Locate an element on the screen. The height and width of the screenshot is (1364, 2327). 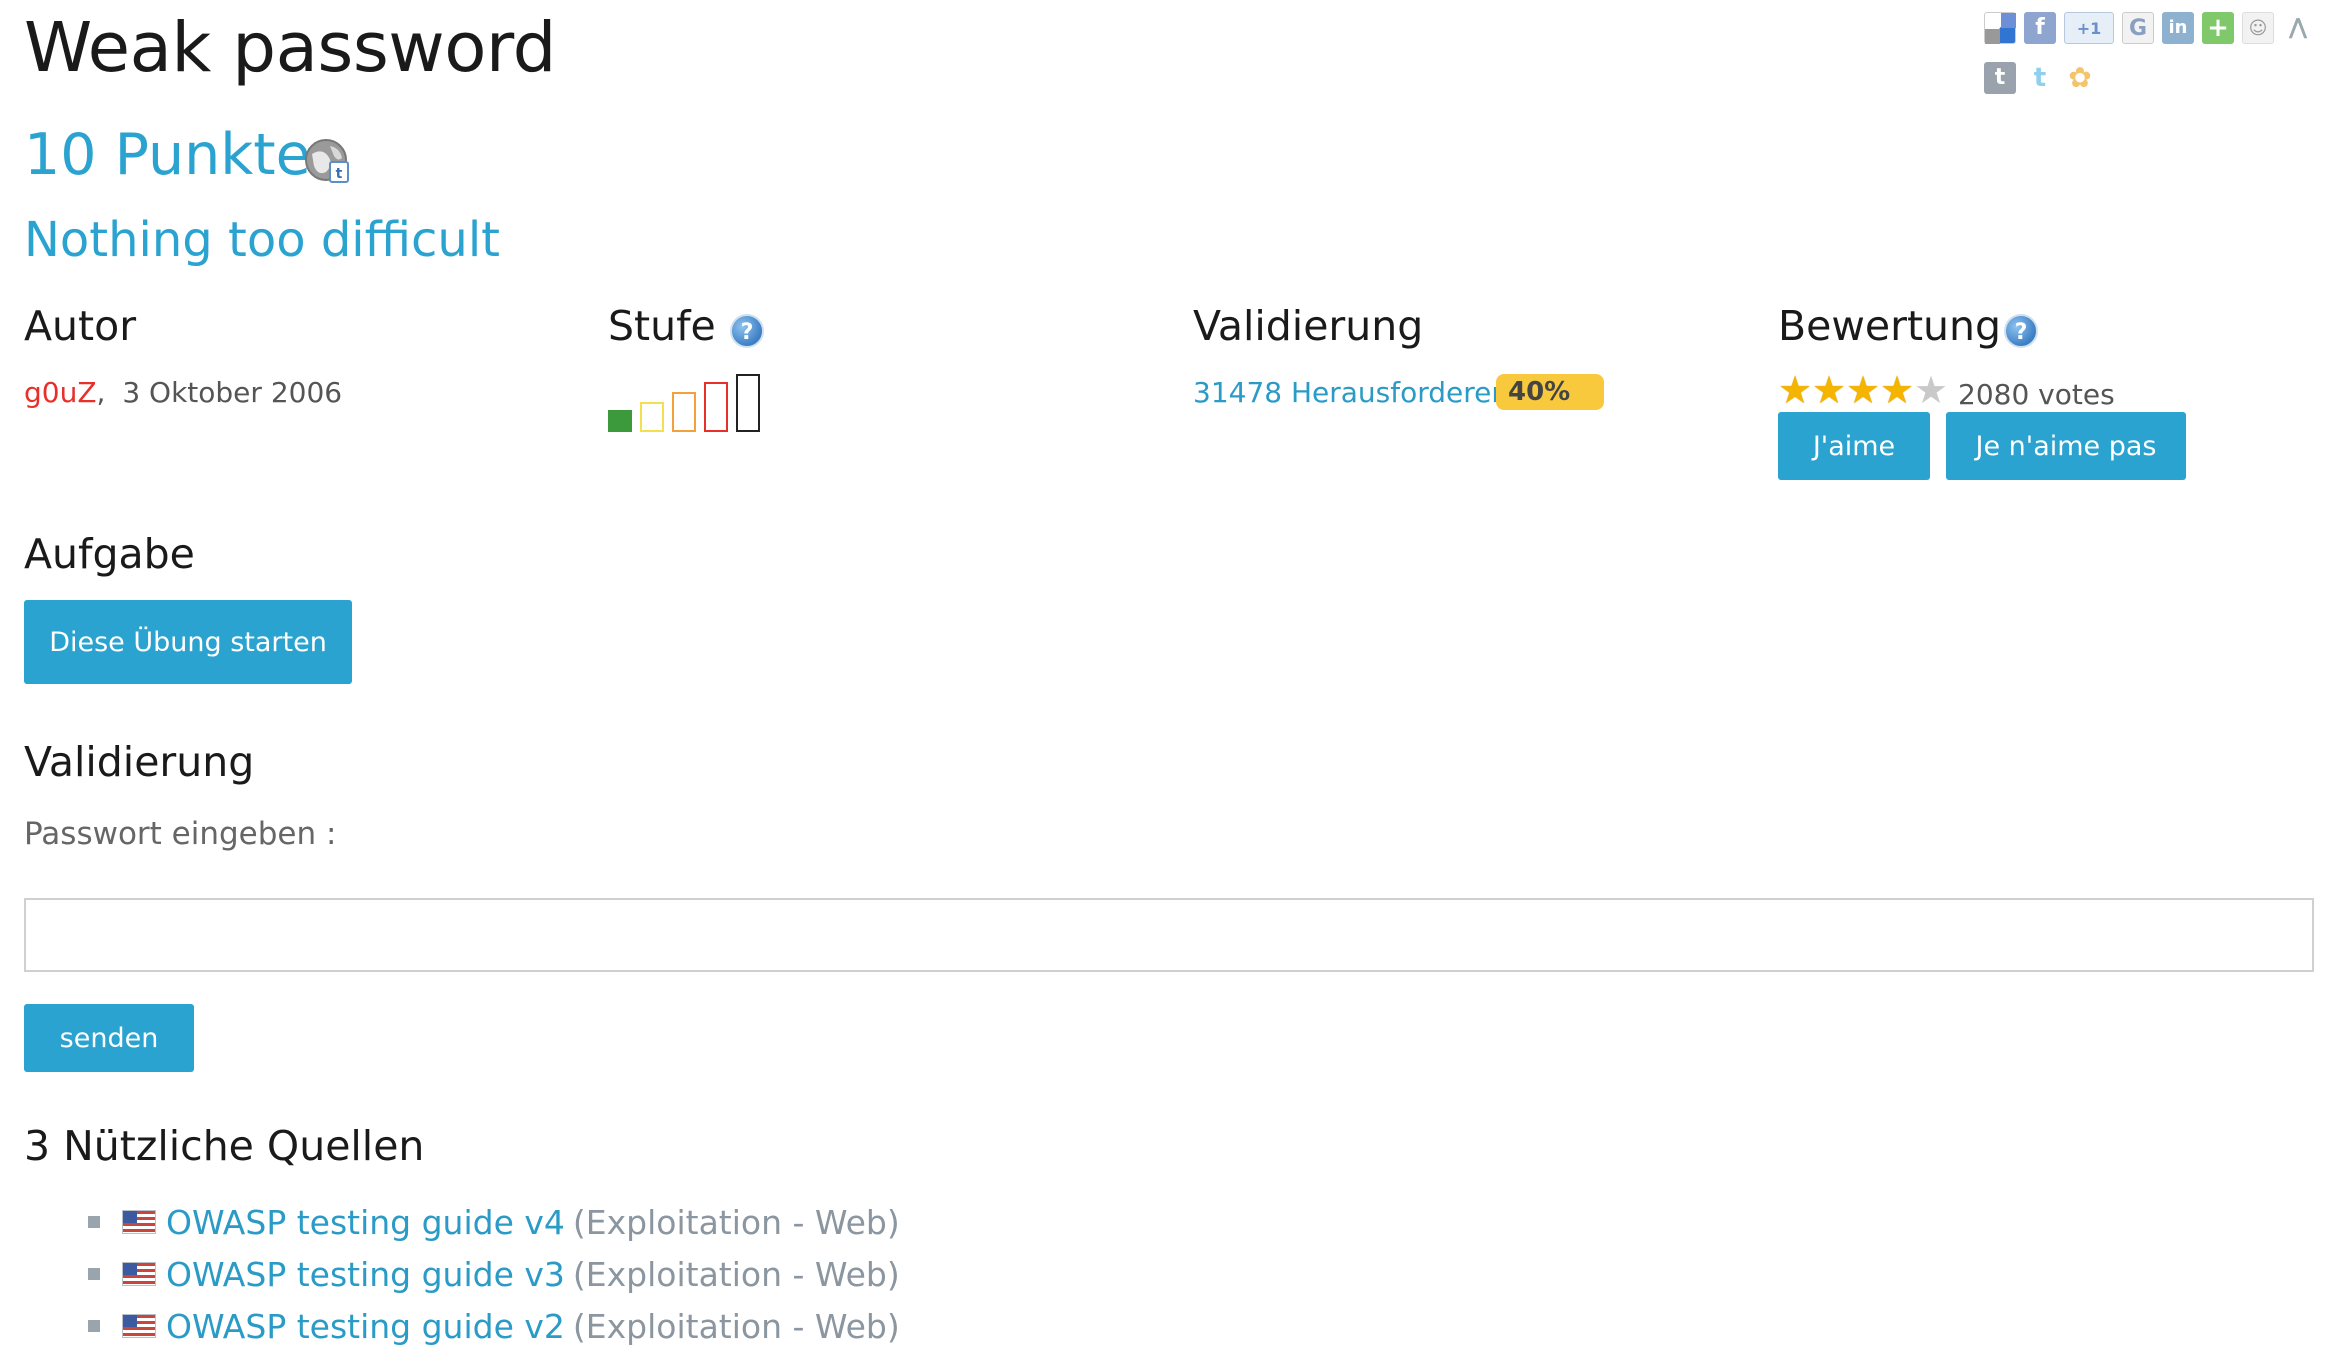
netvibes-icon: ✿ is located at coordinates (2080, 78).